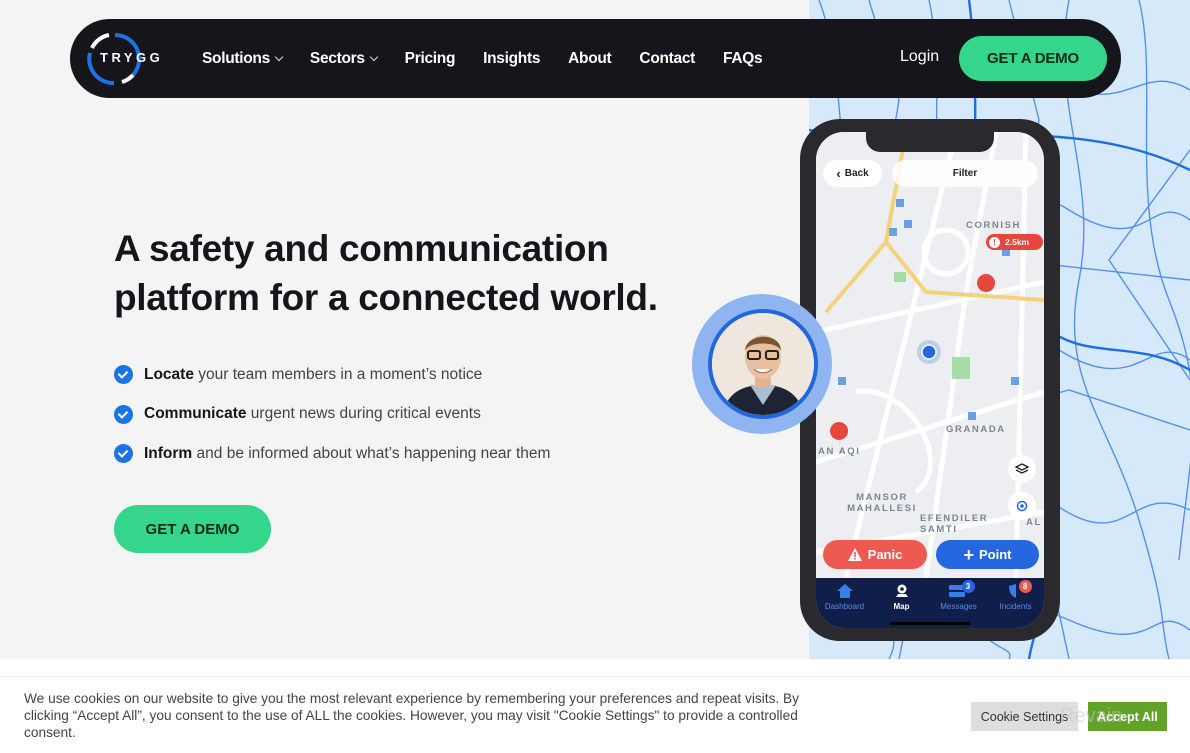 The image size is (1190, 753). Describe the element at coordinates (968, 586) in the screenshot. I see `messages-badge: 3` at that location.